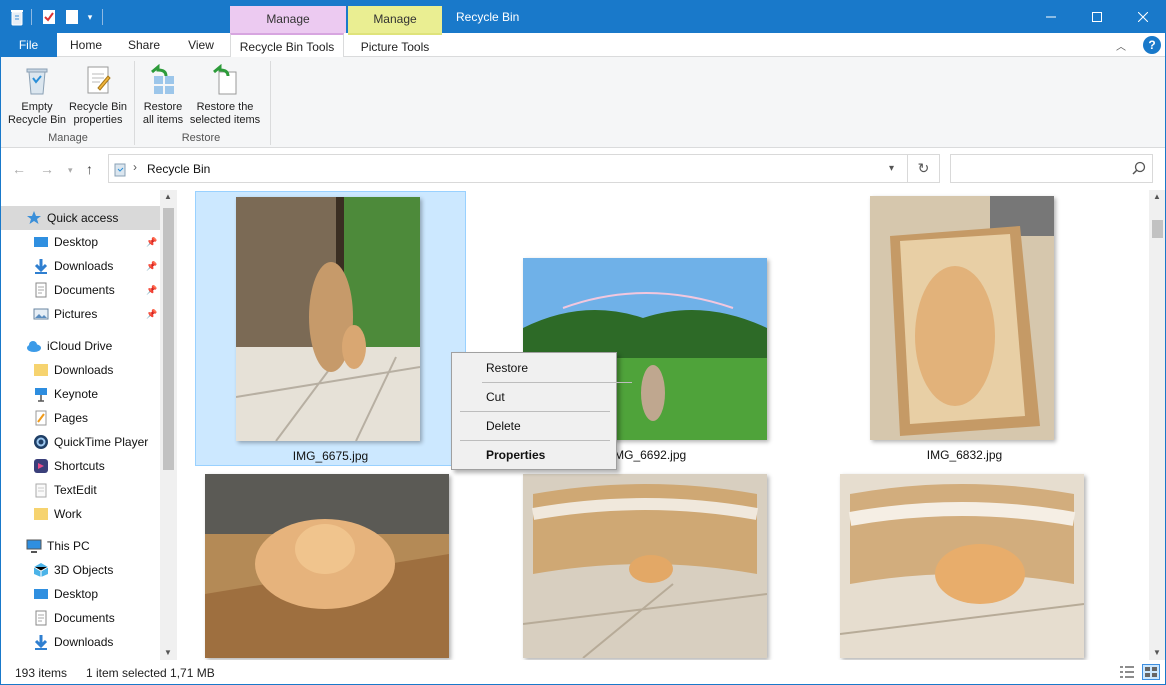  I want to click on empty-recycle-bin-label-line2: Recycle Bin, so click(37, 120).